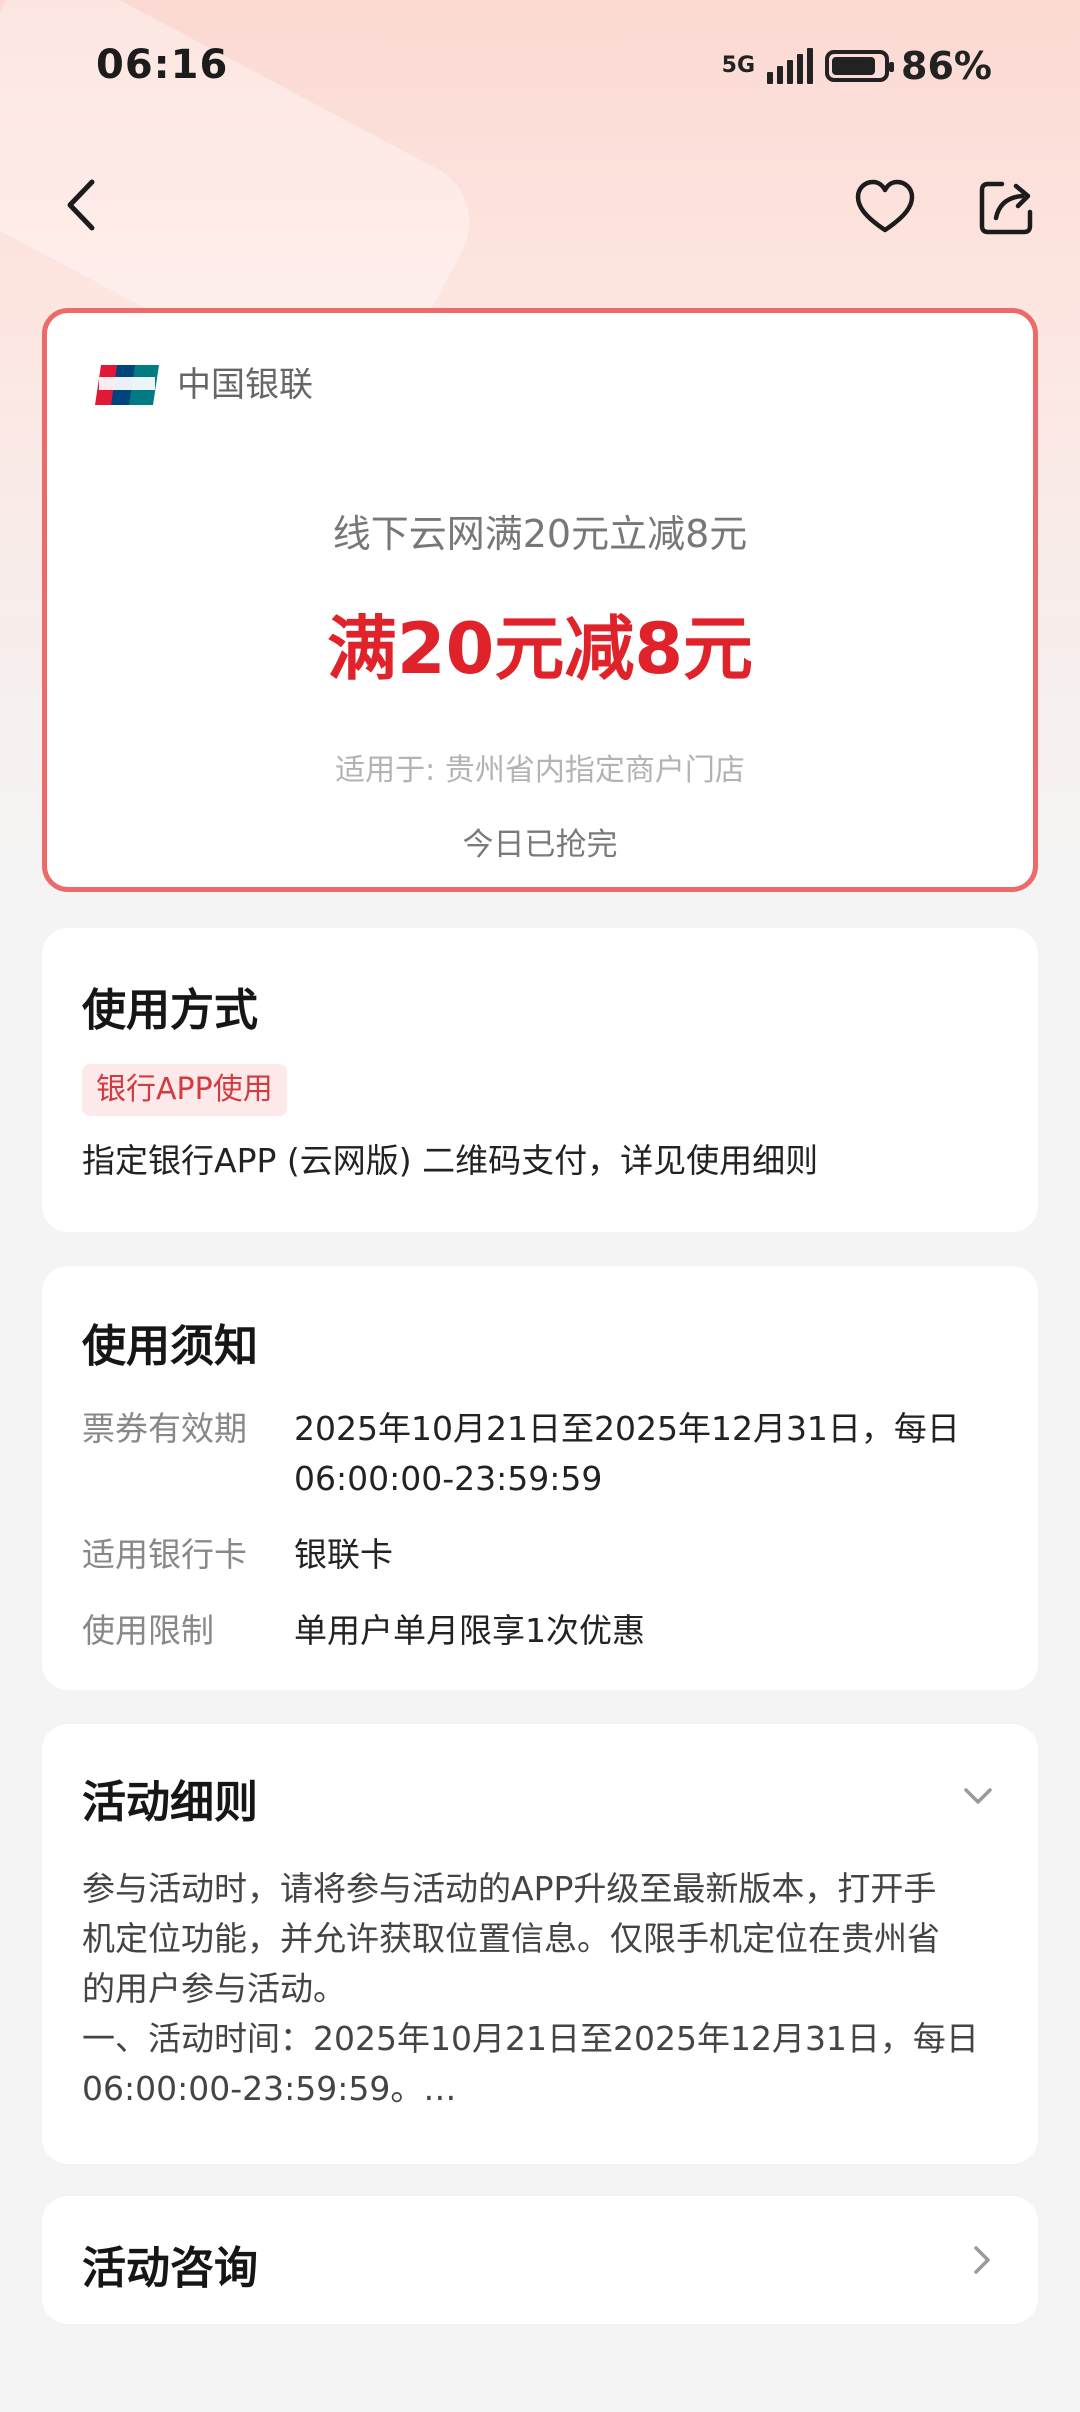 This screenshot has width=1080, height=2412. I want to click on limit-value: 单用户单月限享1次优惠, so click(469, 1630).